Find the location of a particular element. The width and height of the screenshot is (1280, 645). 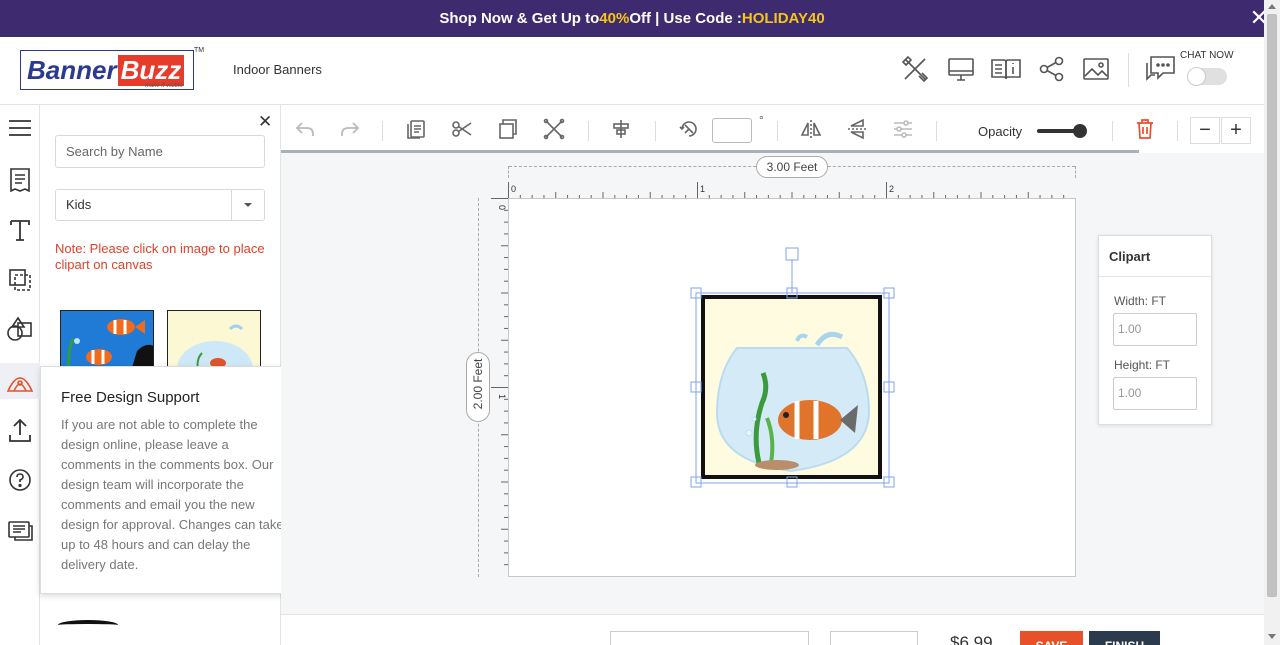

width-input: 1.00 is located at coordinates (1155, 329).